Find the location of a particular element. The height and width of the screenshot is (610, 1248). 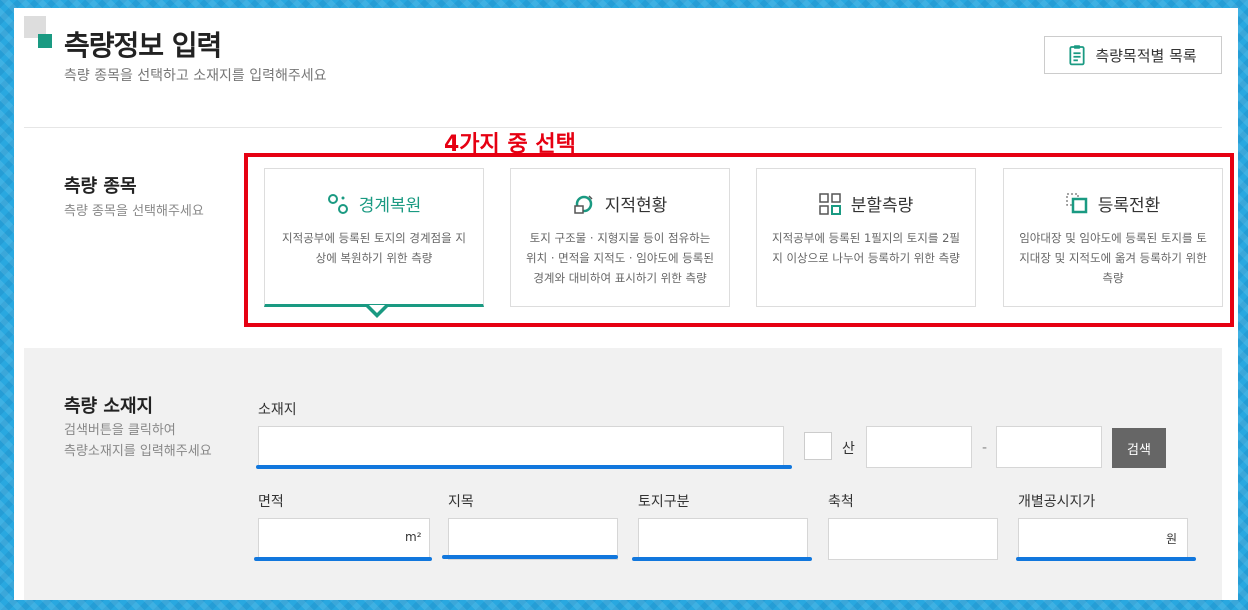

address-underline is located at coordinates (524, 467).